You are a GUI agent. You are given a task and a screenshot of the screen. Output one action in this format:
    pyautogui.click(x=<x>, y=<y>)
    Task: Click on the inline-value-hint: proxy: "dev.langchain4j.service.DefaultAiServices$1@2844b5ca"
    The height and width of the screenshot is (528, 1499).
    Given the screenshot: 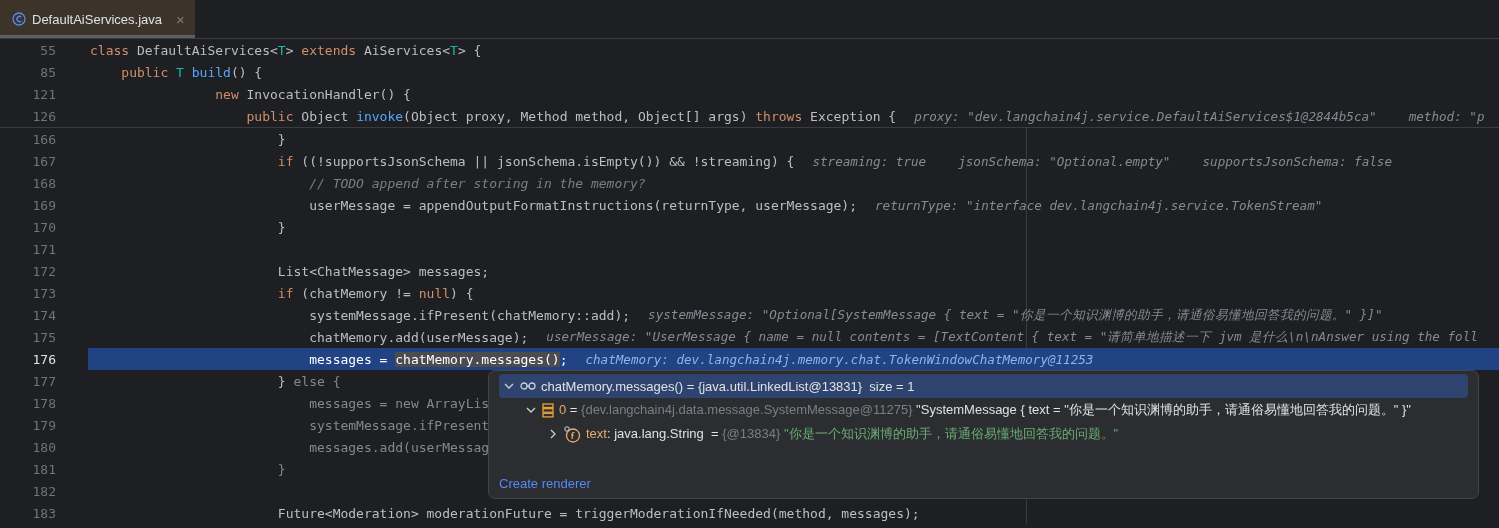 What is the action you would take?
    pyautogui.click(x=1145, y=116)
    